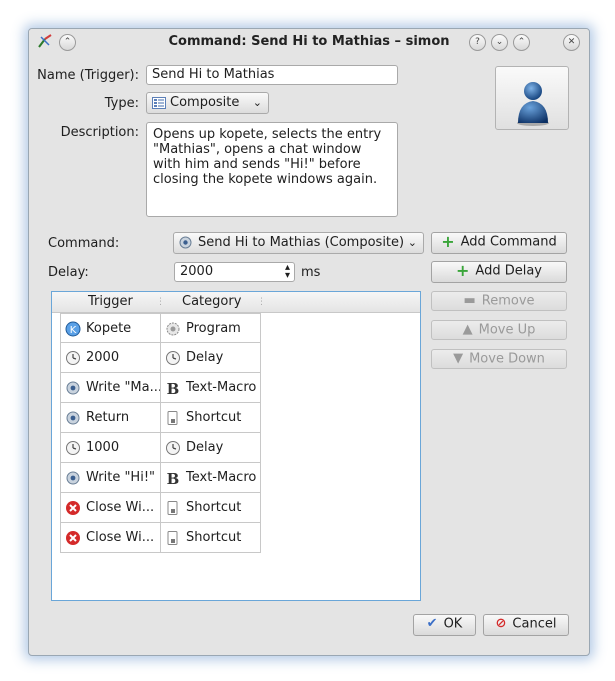 The width and height of the screenshot is (615, 681). What do you see at coordinates (211, 301) in the screenshot?
I see `column-header-category: Category` at bounding box center [211, 301].